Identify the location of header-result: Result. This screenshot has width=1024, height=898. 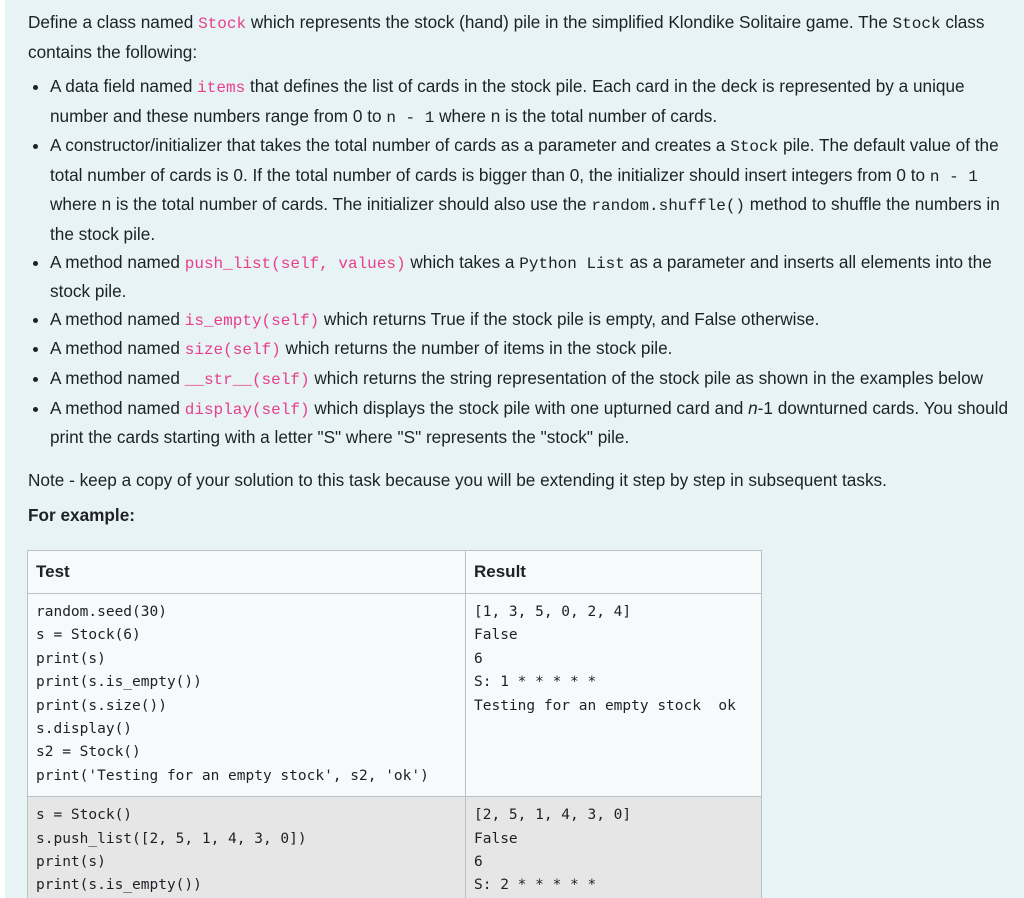
(613, 572).